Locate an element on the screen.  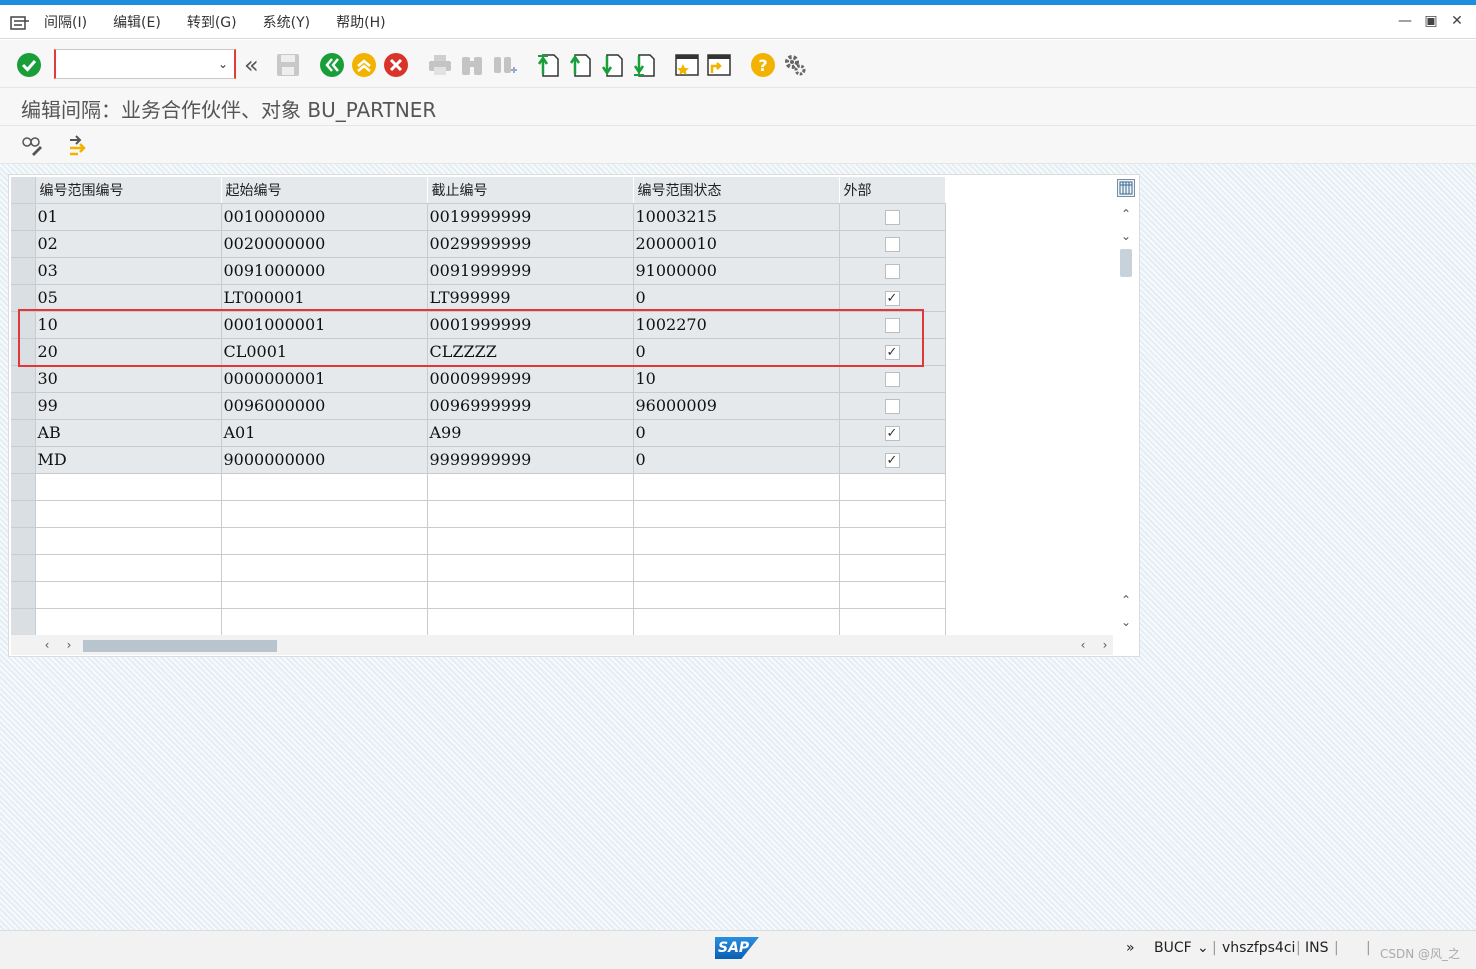
cell-from-number: 0091000000 is located at coordinates (324, 271).